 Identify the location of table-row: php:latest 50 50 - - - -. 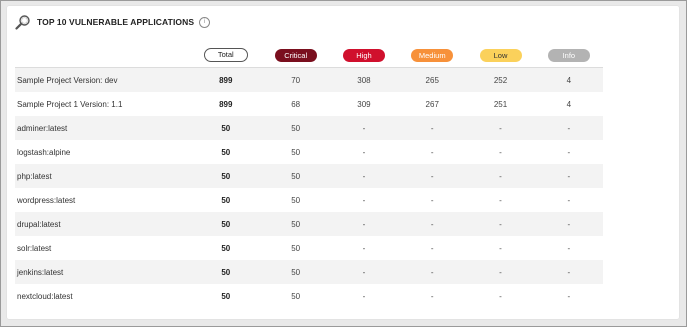
(309, 176).